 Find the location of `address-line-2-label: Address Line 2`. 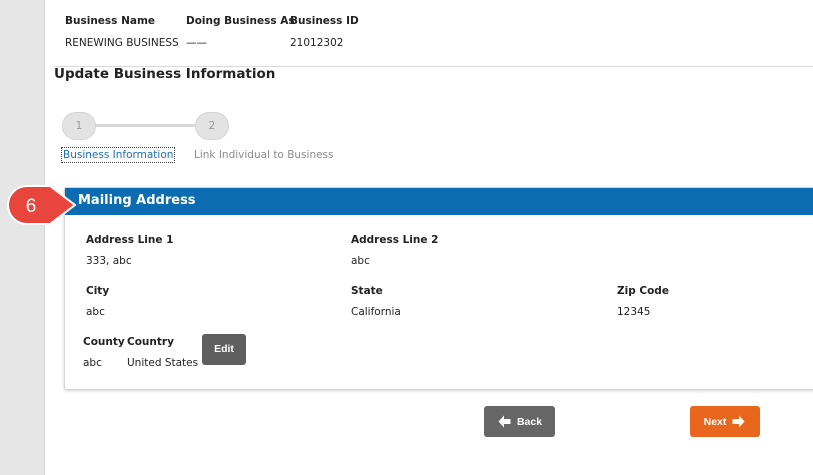

address-line-2-label: Address Line 2 is located at coordinates (395, 240).